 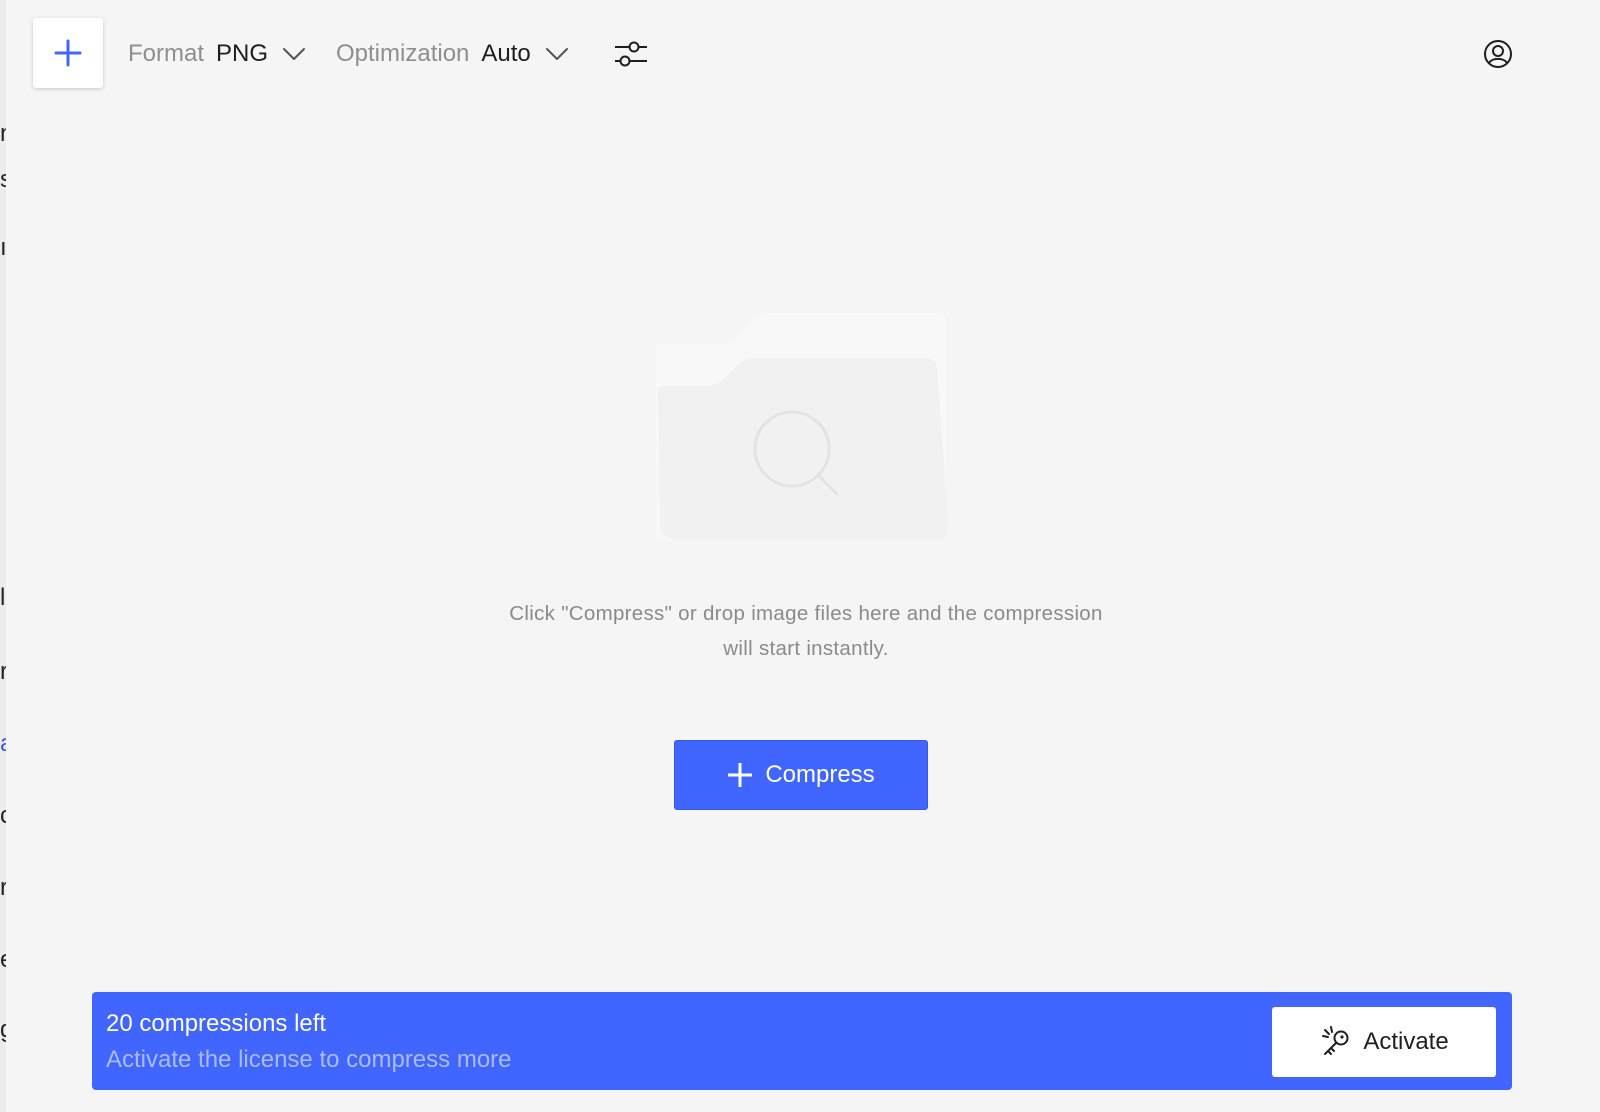 What do you see at coordinates (1336, 1042) in the screenshot?
I see `key-icon` at bounding box center [1336, 1042].